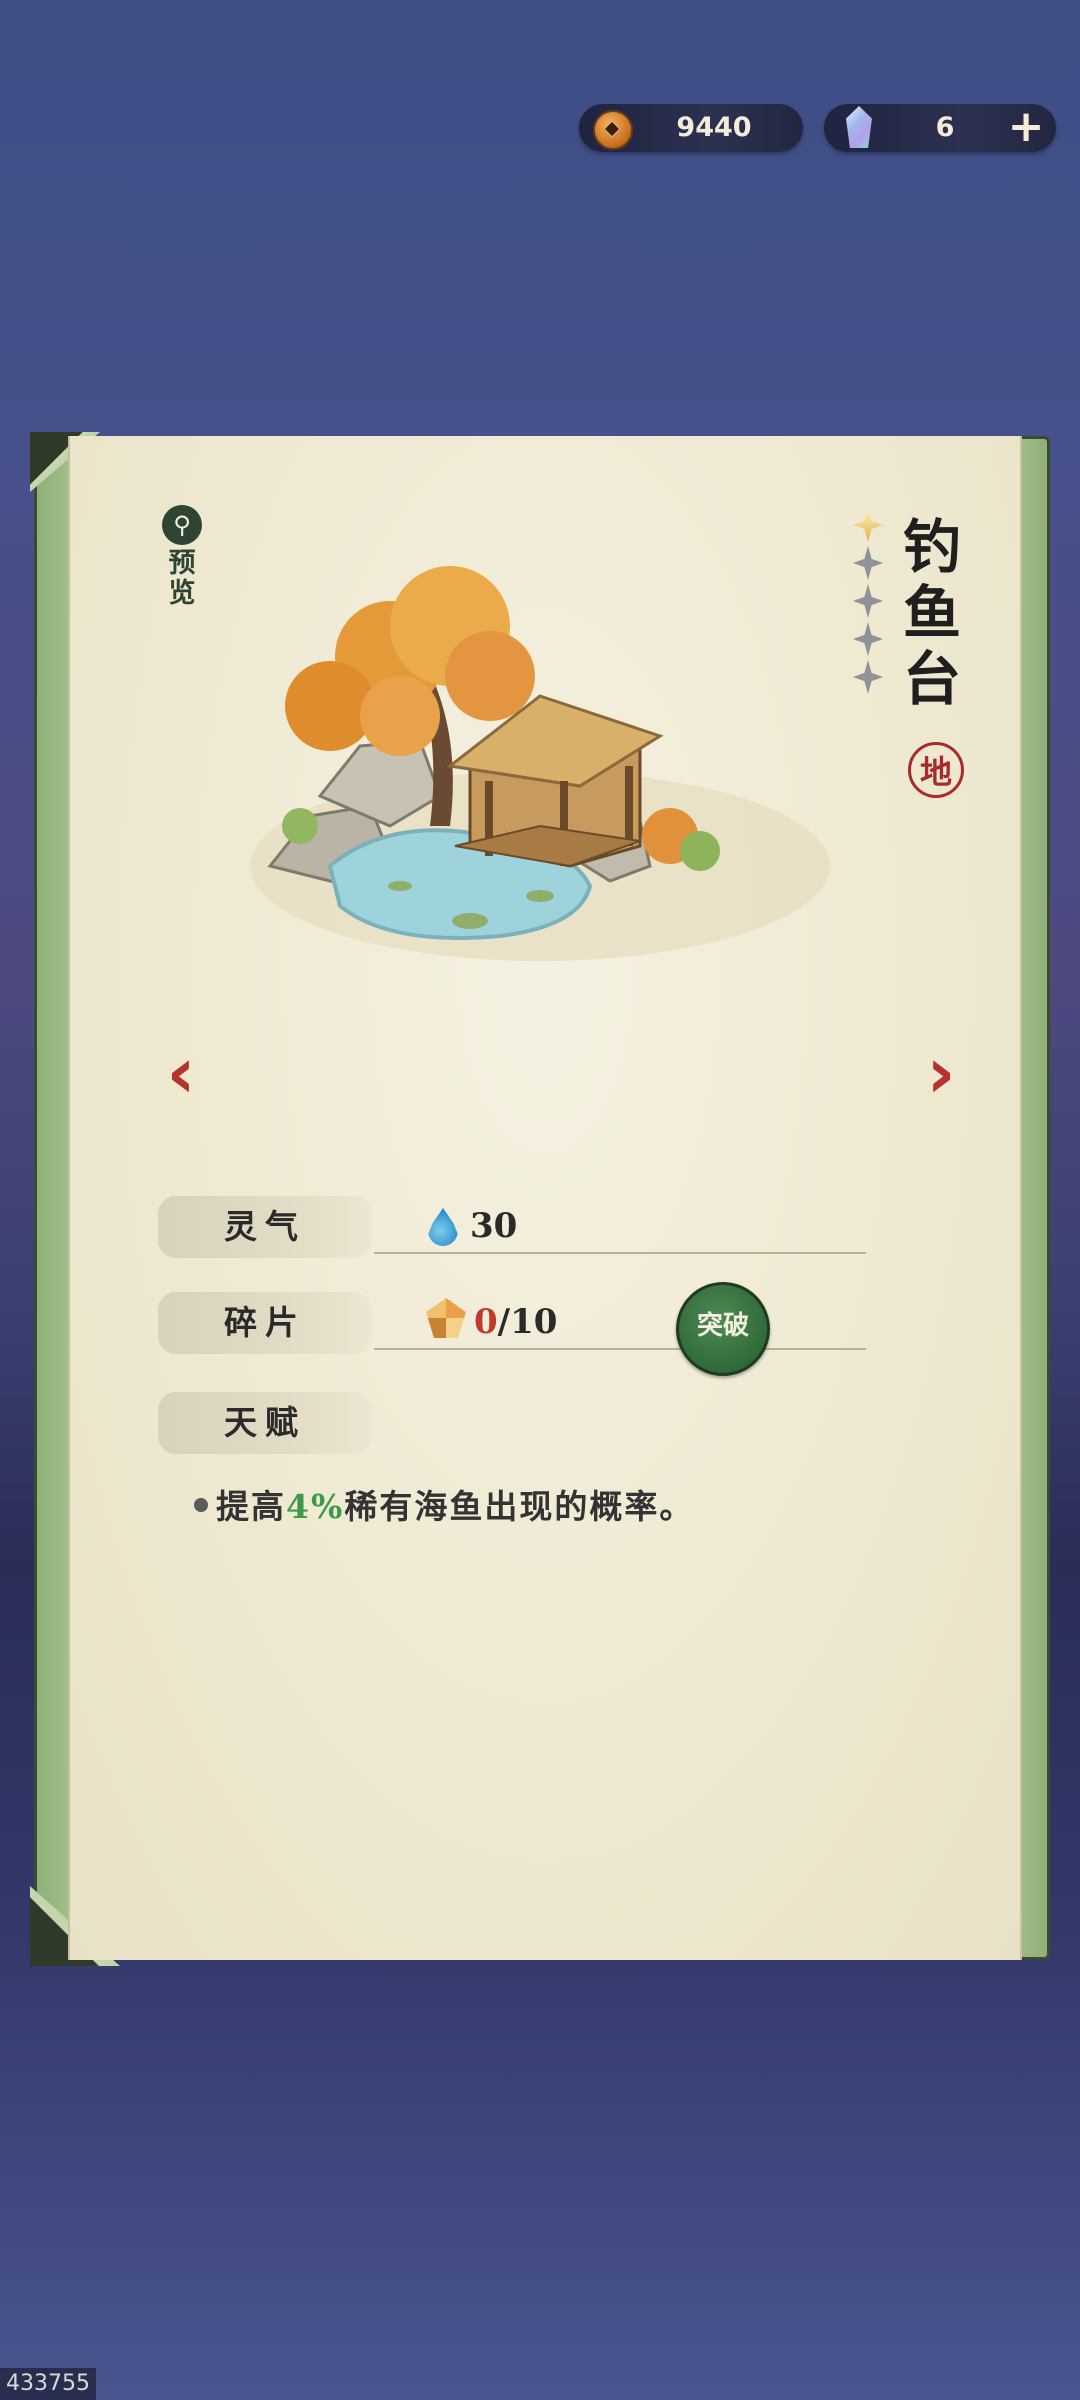 This screenshot has width=1080, height=2400. I want to click on gem-counter: 6 +, so click(940, 128).